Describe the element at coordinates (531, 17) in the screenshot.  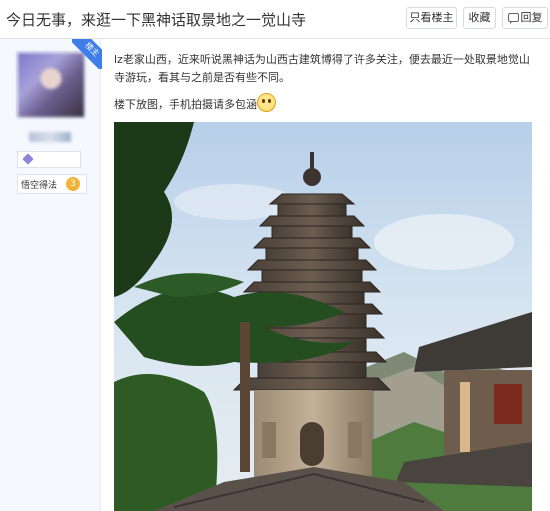
I see `reply-button-label: 回复` at that location.